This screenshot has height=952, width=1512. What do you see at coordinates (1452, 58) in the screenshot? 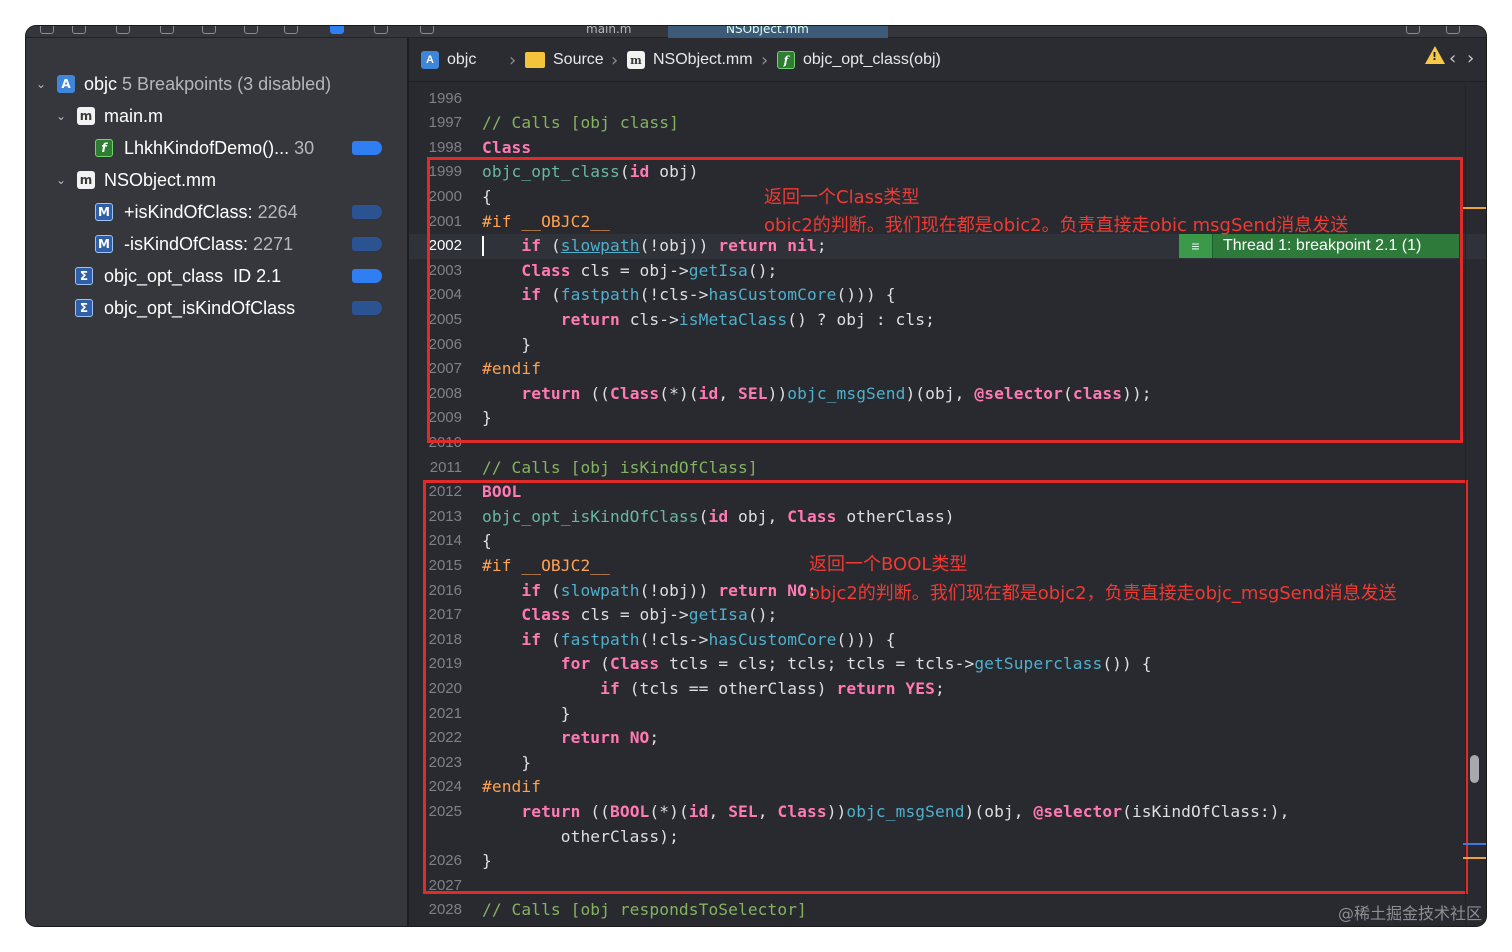
I see `chevron-left-icon: ‹` at bounding box center [1452, 58].